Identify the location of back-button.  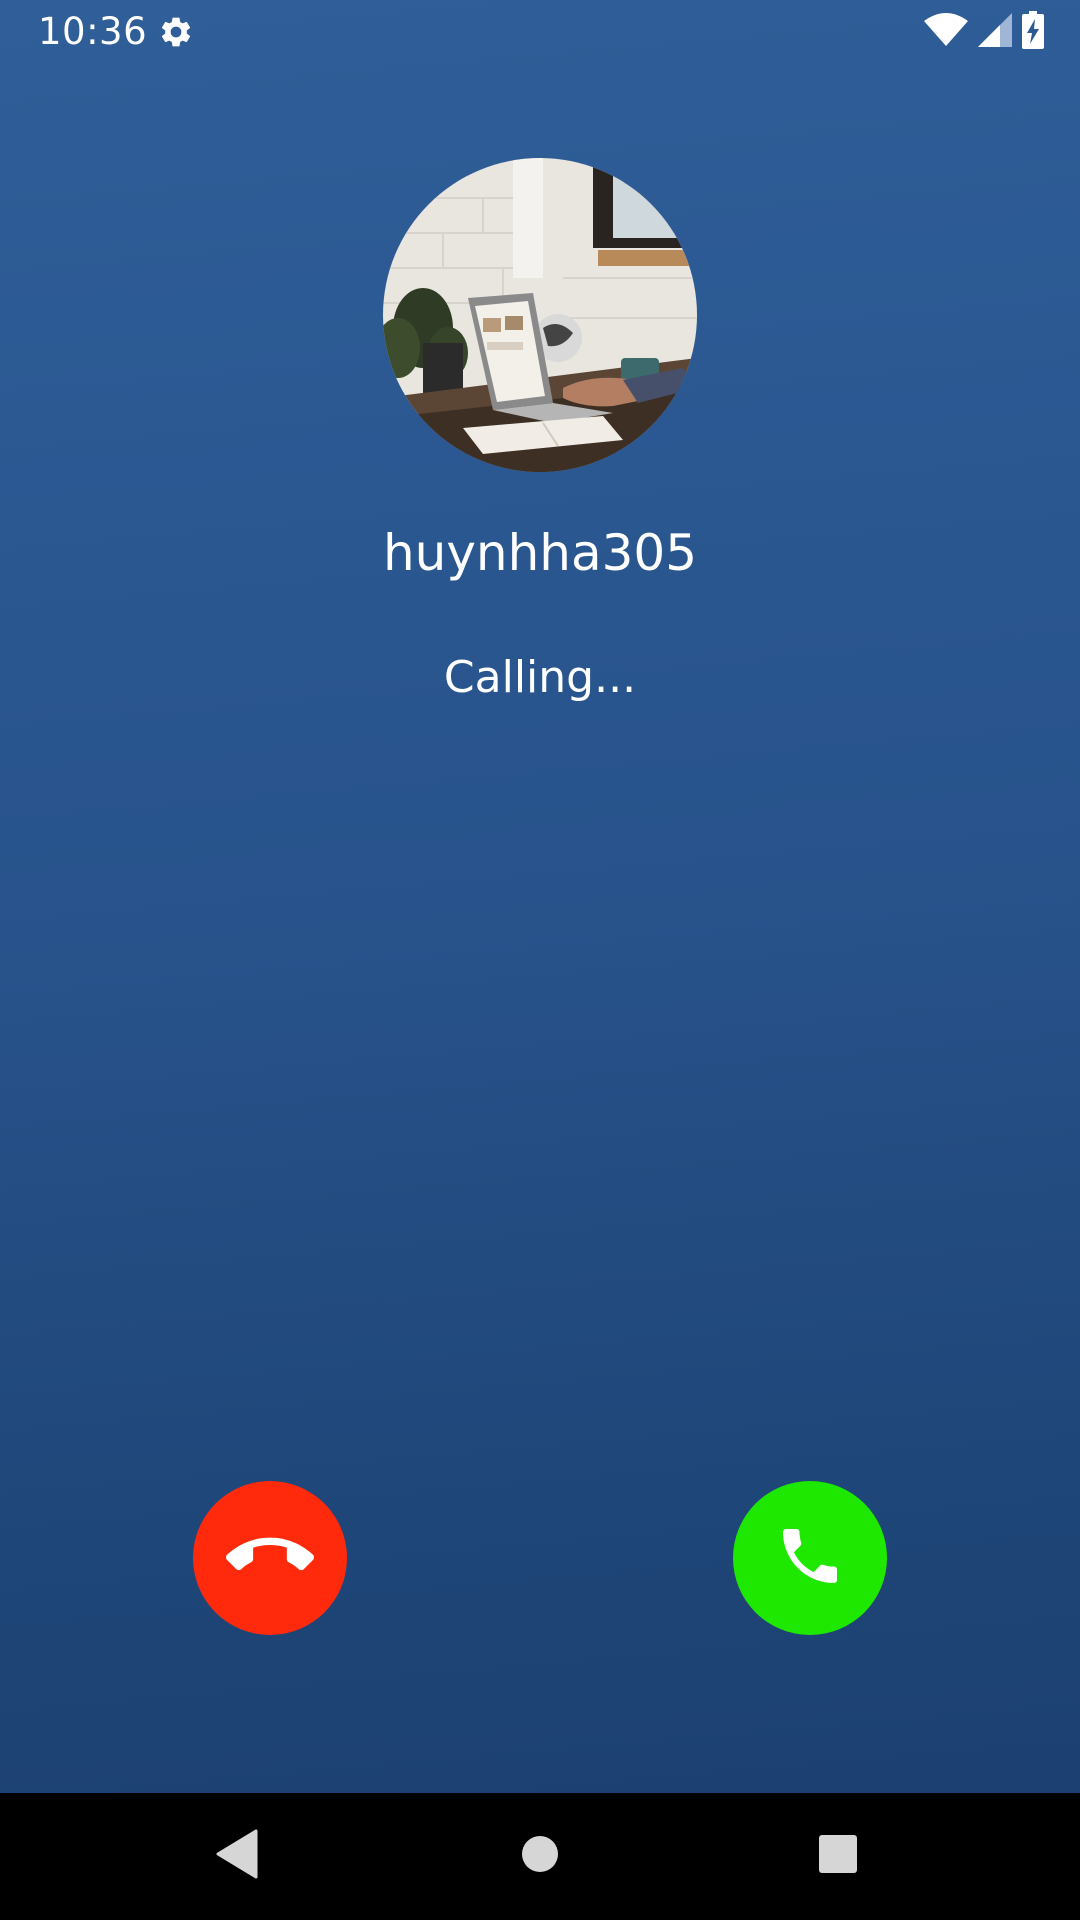
(238, 1856).